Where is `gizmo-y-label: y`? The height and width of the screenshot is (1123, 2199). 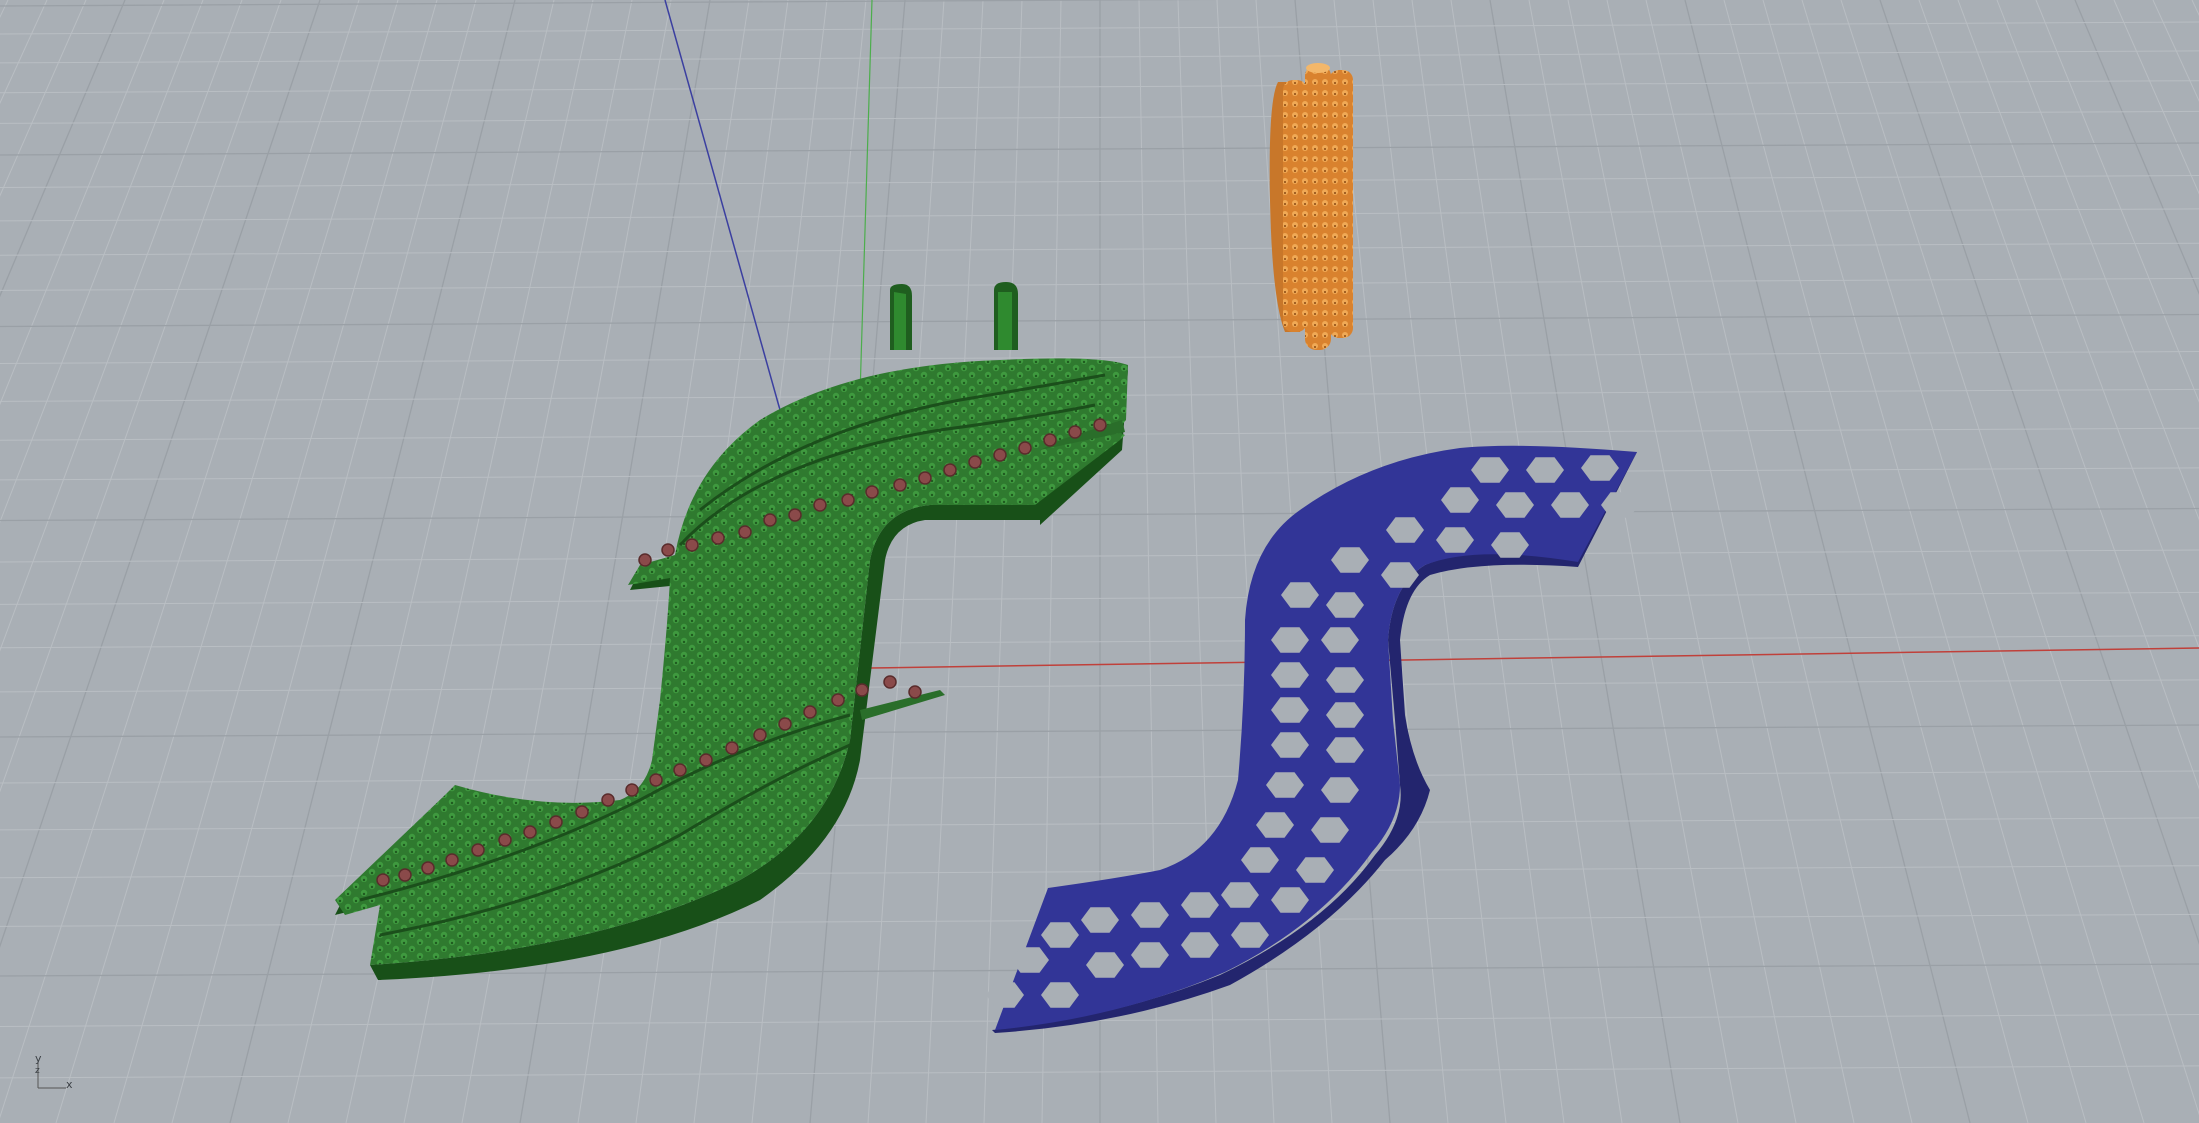
gizmo-y-label: y is located at coordinates (38, 1058).